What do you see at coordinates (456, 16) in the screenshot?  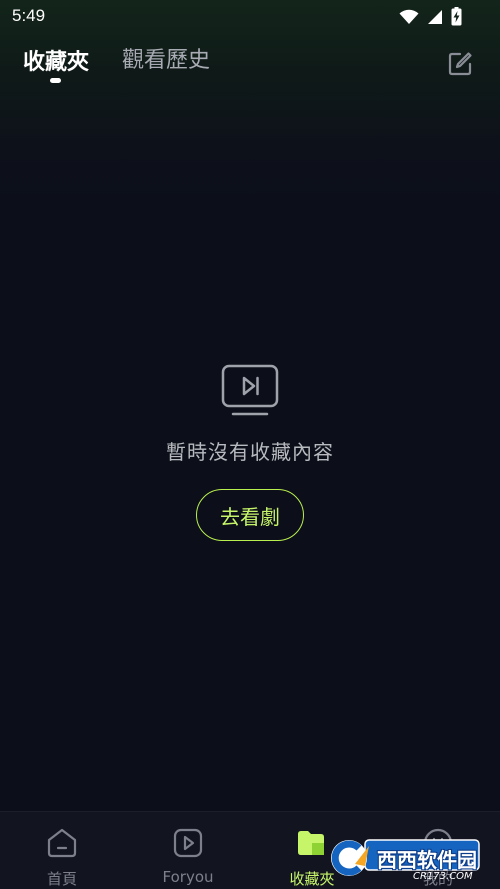 I see `battery-charging-icon` at bounding box center [456, 16].